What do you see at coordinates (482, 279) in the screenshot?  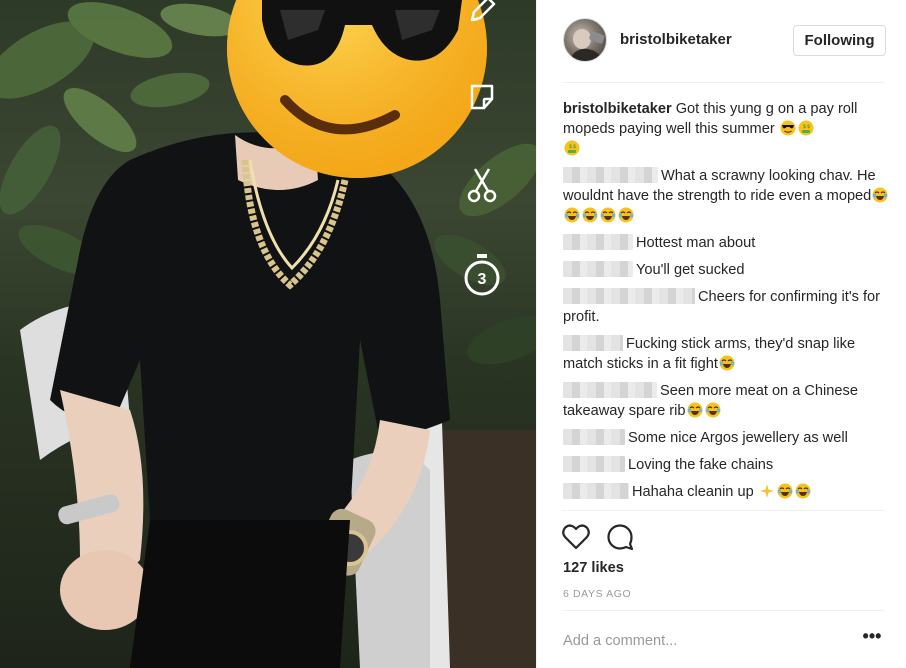 I see `timer-label: 3` at bounding box center [482, 279].